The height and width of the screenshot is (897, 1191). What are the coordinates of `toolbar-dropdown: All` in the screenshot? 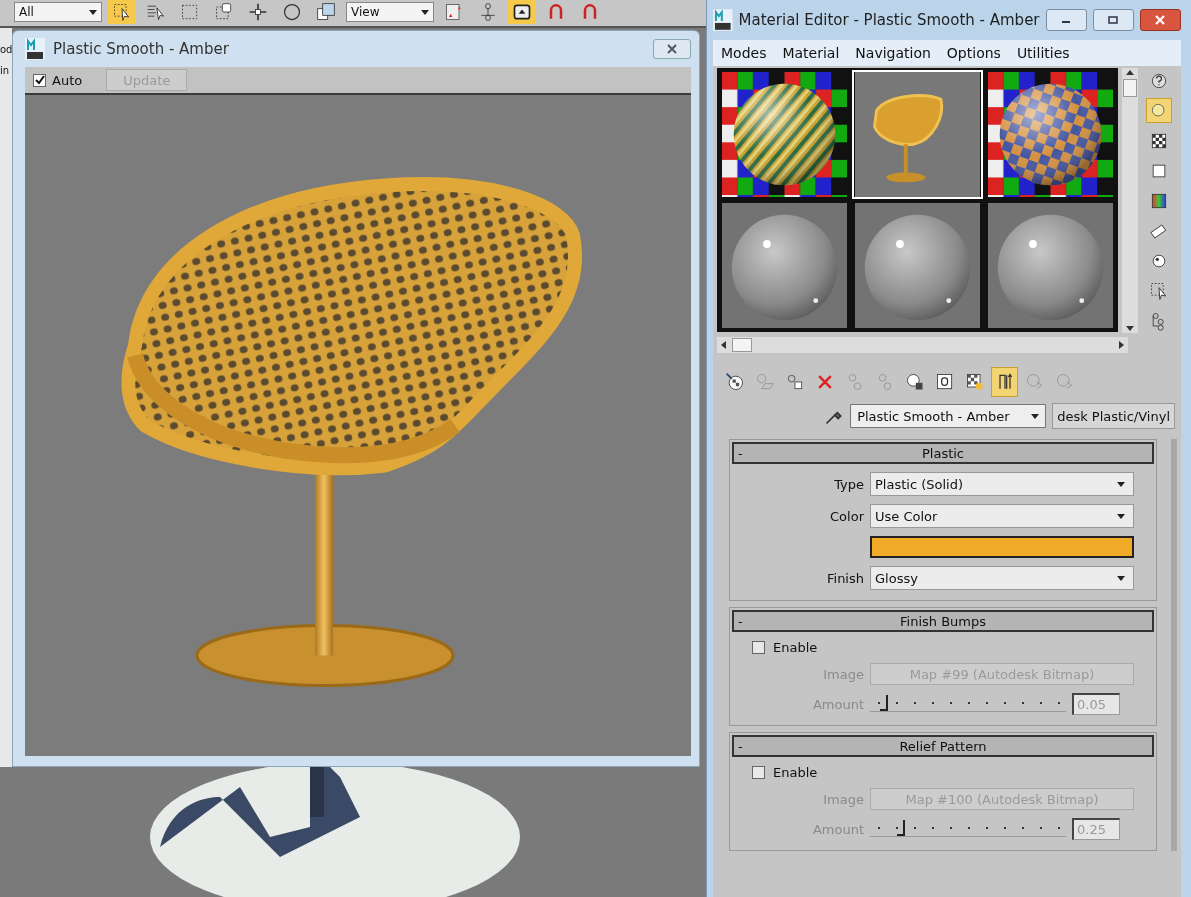 It's located at (58, 12).